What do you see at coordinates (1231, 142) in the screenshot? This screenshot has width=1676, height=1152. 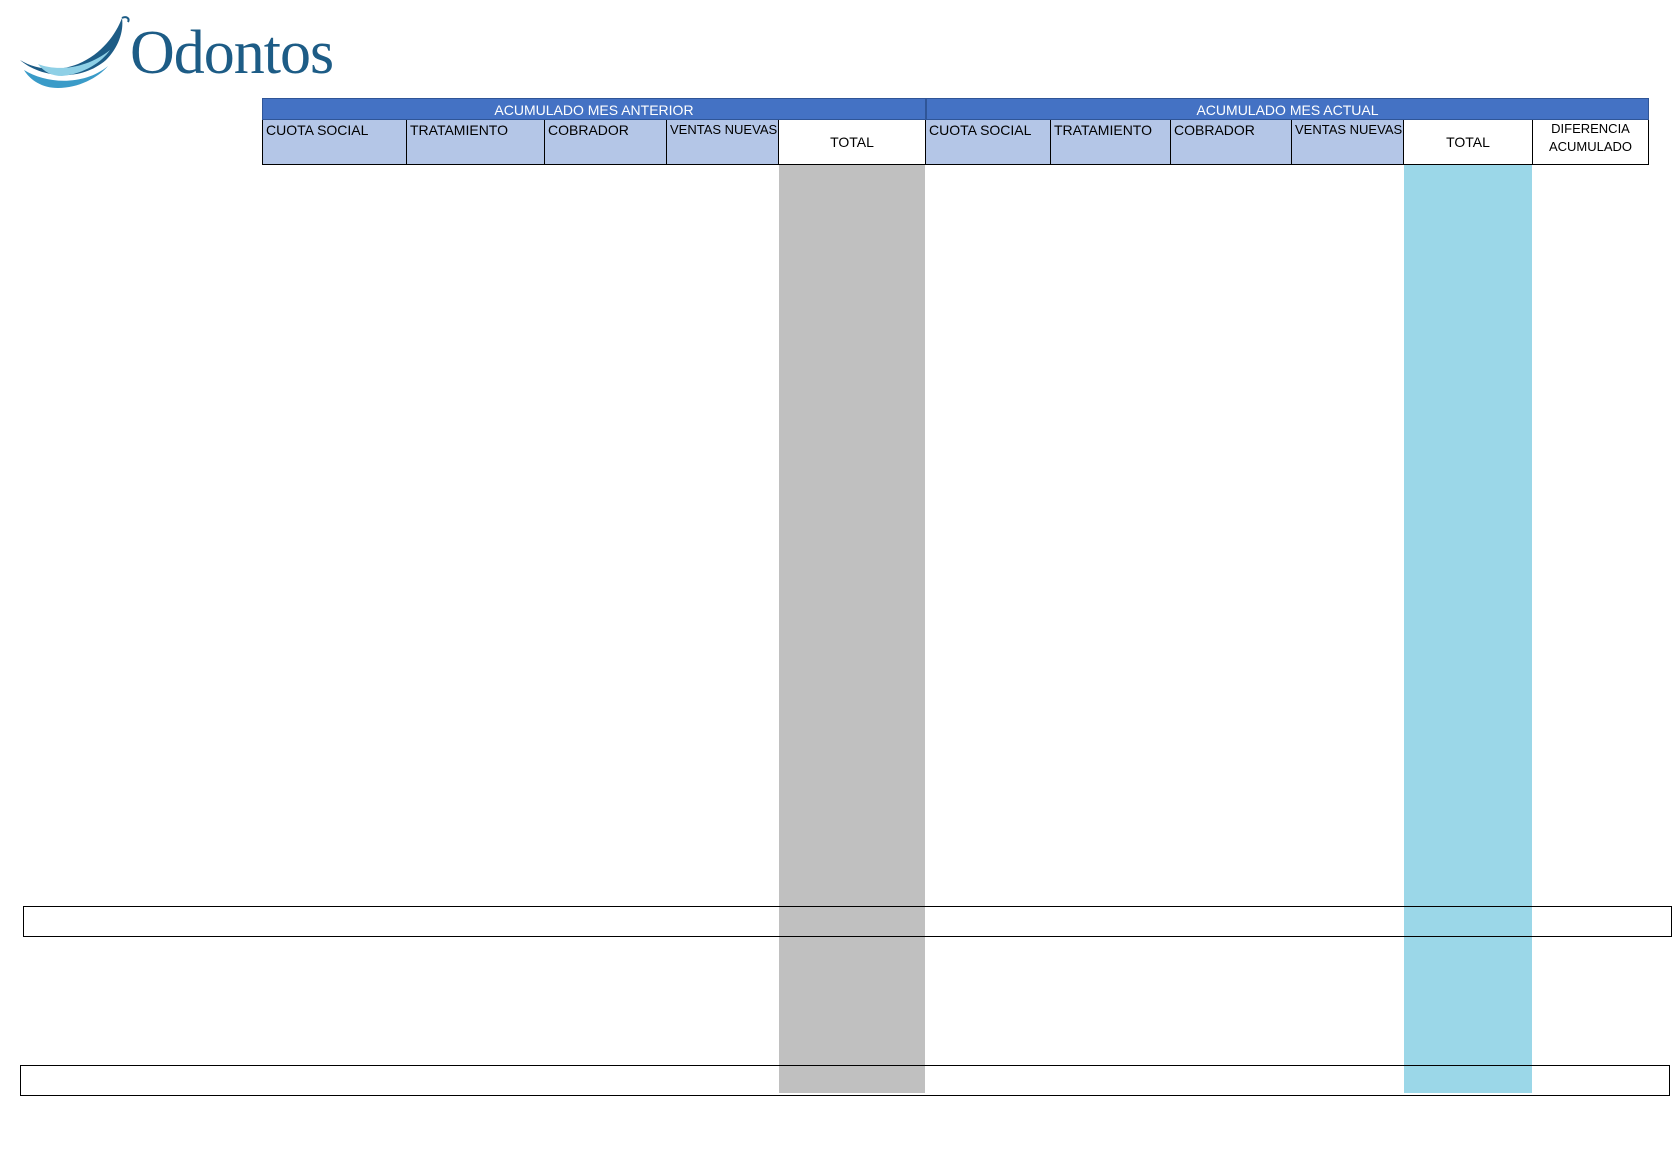 I see `col-cobrador-current: COBRADOR` at bounding box center [1231, 142].